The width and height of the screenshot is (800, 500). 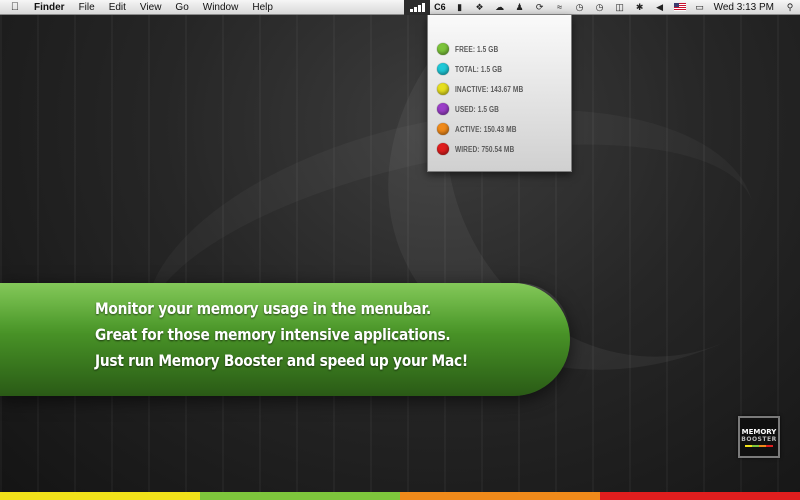 What do you see at coordinates (181, 7) in the screenshot?
I see `menu-go: Go` at bounding box center [181, 7].